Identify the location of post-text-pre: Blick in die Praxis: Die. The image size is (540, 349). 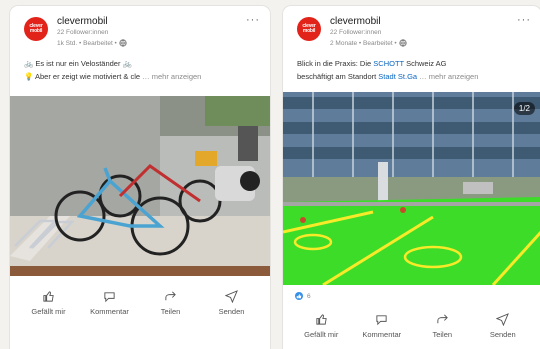
(335, 63).